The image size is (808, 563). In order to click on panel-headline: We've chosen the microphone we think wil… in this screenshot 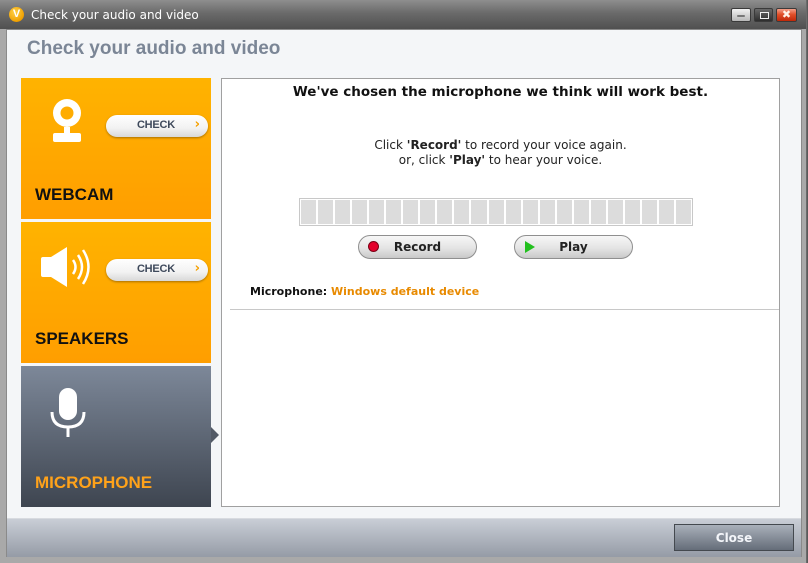, I will do `click(500, 92)`.